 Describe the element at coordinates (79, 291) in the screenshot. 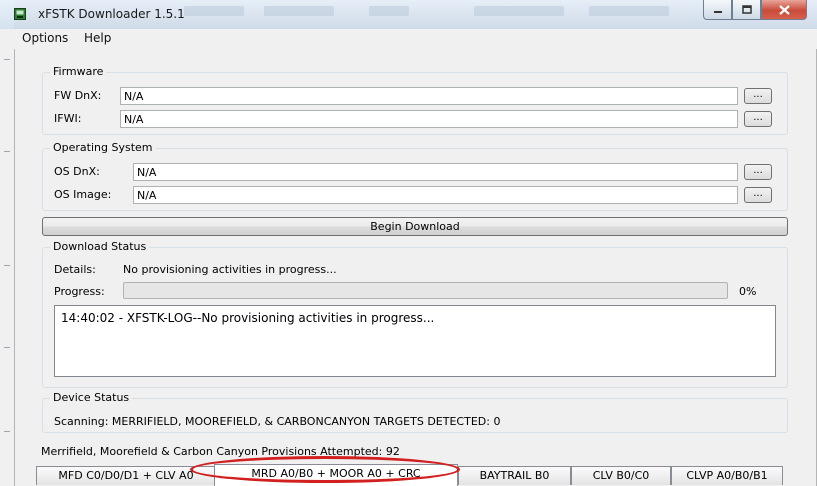

I see `progress-label: Progress:` at that location.